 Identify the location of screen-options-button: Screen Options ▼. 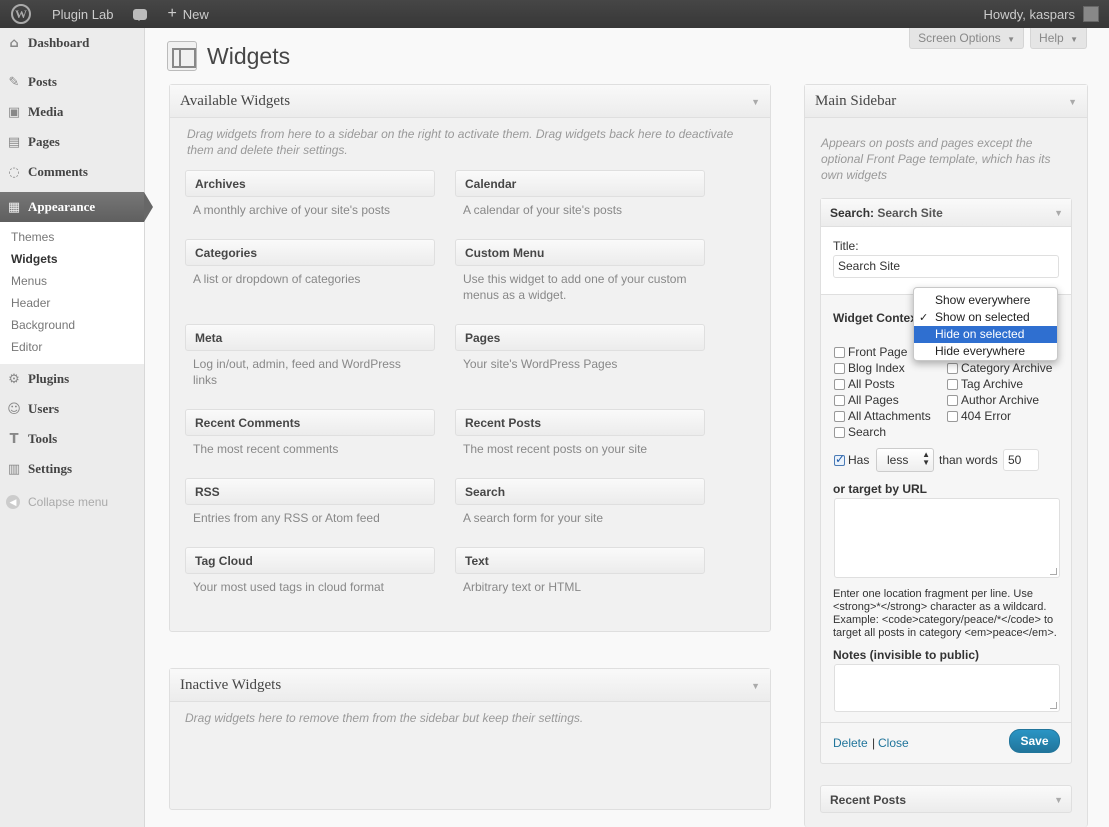
(967, 38).